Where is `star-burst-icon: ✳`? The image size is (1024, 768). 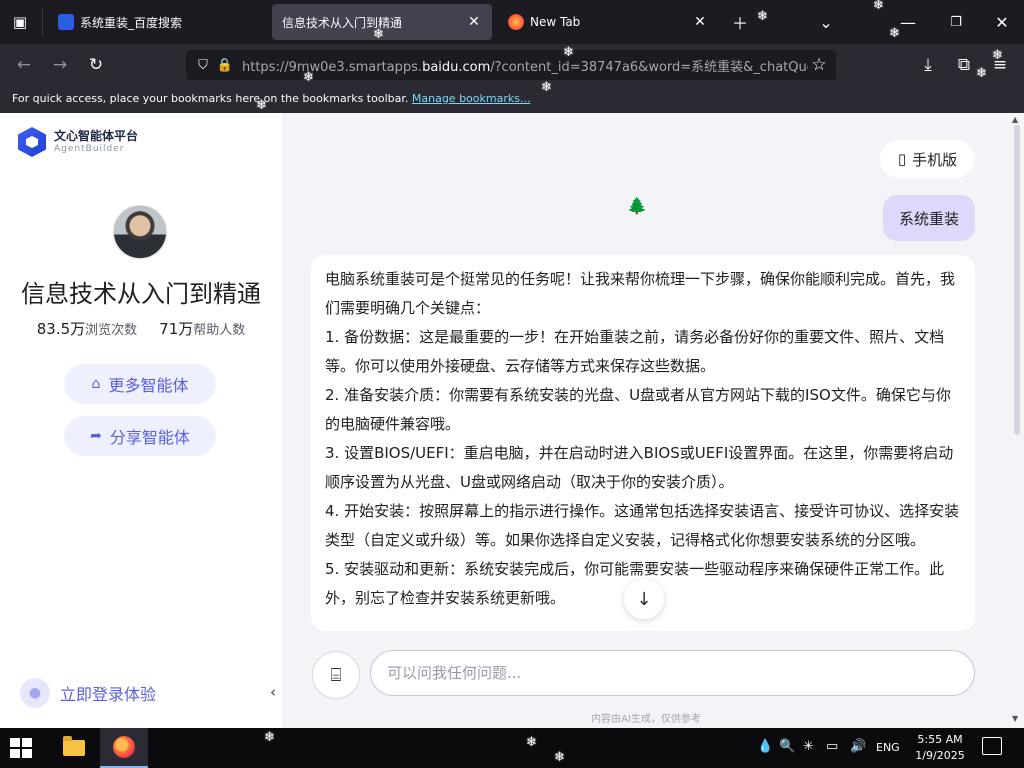 star-burst-icon: ✳ is located at coordinates (808, 746).